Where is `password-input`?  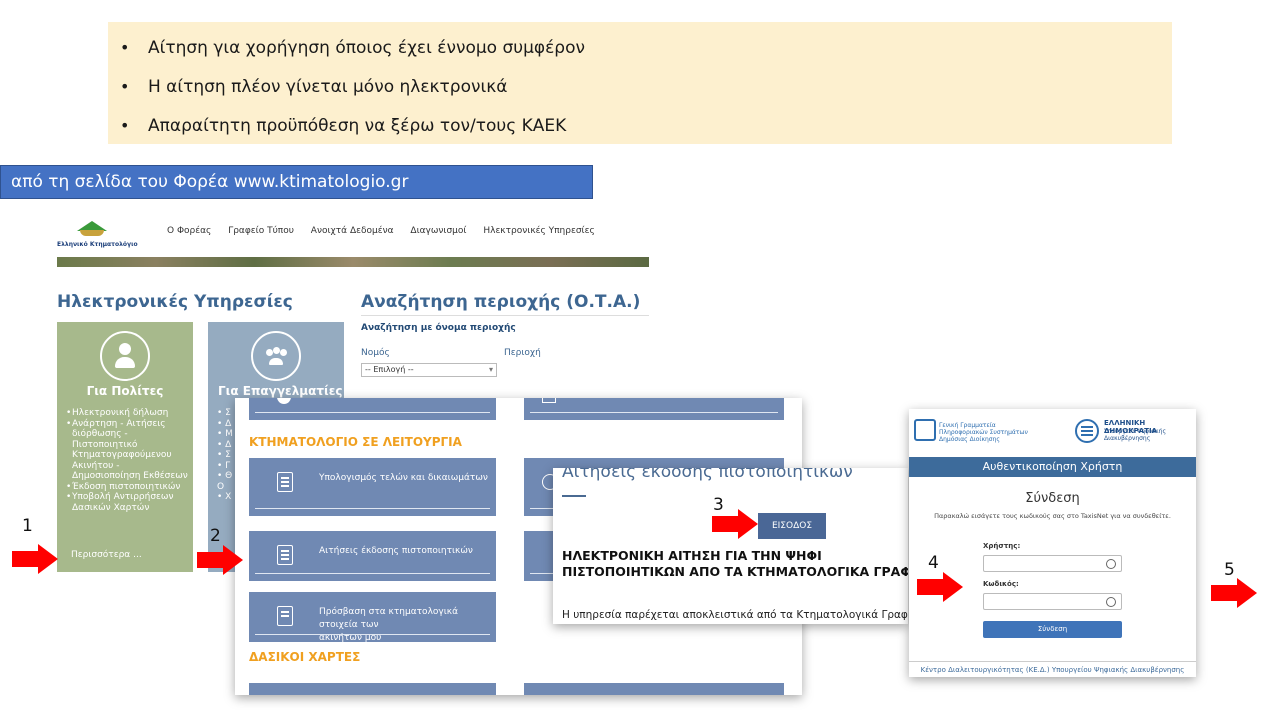 password-input is located at coordinates (1052, 601).